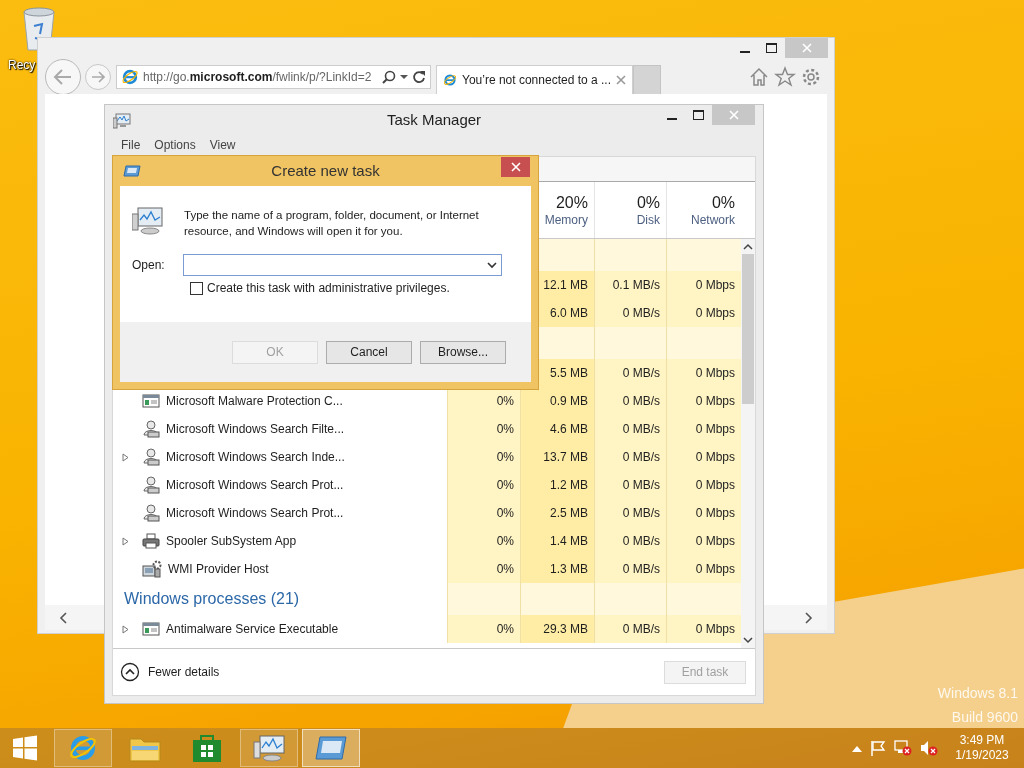 The height and width of the screenshot is (768, 1024). What do you see at coordinates (809, 617) in the screenshot?
I see `scroll-right-button` at bounding box center [809, 617].